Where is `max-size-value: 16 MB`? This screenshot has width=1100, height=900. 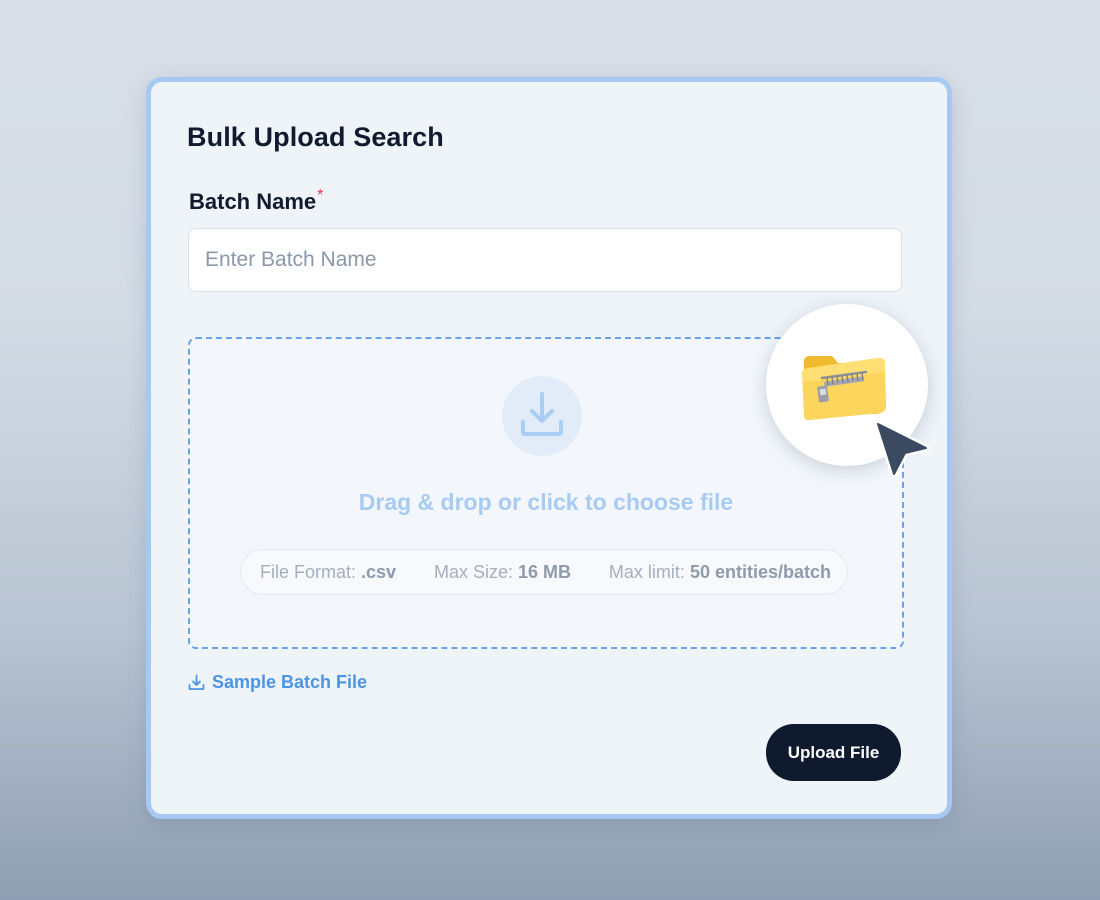
max-size-value: 16 MB is located at coordinates (545, 571).